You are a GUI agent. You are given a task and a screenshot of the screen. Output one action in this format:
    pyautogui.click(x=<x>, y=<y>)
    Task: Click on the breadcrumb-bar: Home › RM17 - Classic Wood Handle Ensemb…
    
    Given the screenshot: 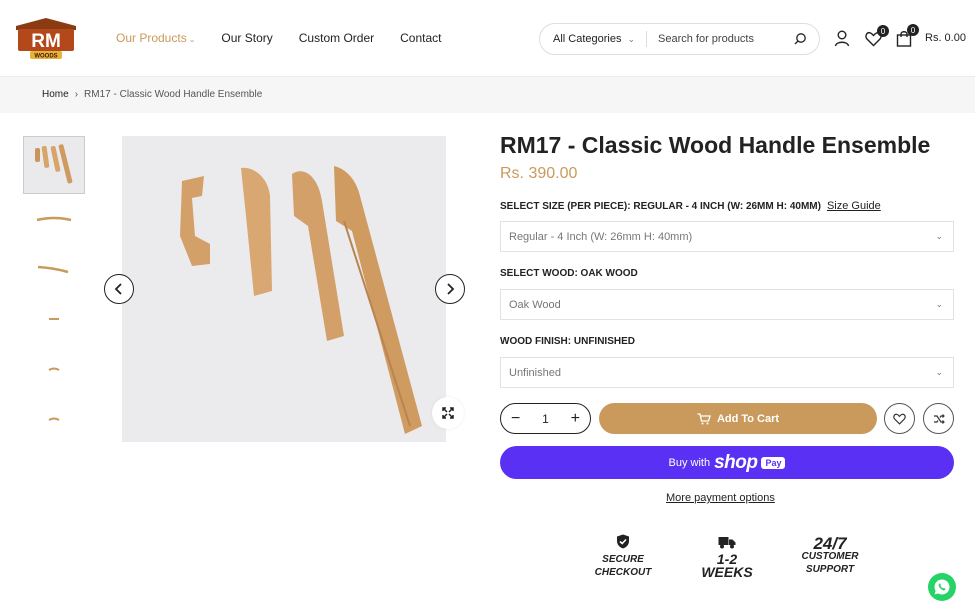 What is the action you would take?
    pyautogui.click(x=487, y=95)
    